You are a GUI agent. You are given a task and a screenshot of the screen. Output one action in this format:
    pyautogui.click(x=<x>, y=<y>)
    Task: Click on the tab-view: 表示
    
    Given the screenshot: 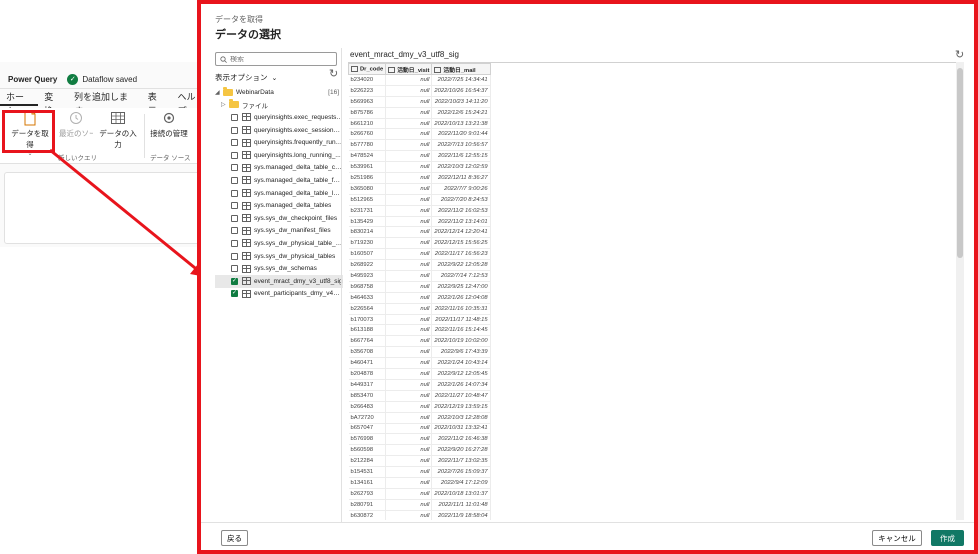 What is the action you would take?
    pyautogui.click(x=157, y=103)
    